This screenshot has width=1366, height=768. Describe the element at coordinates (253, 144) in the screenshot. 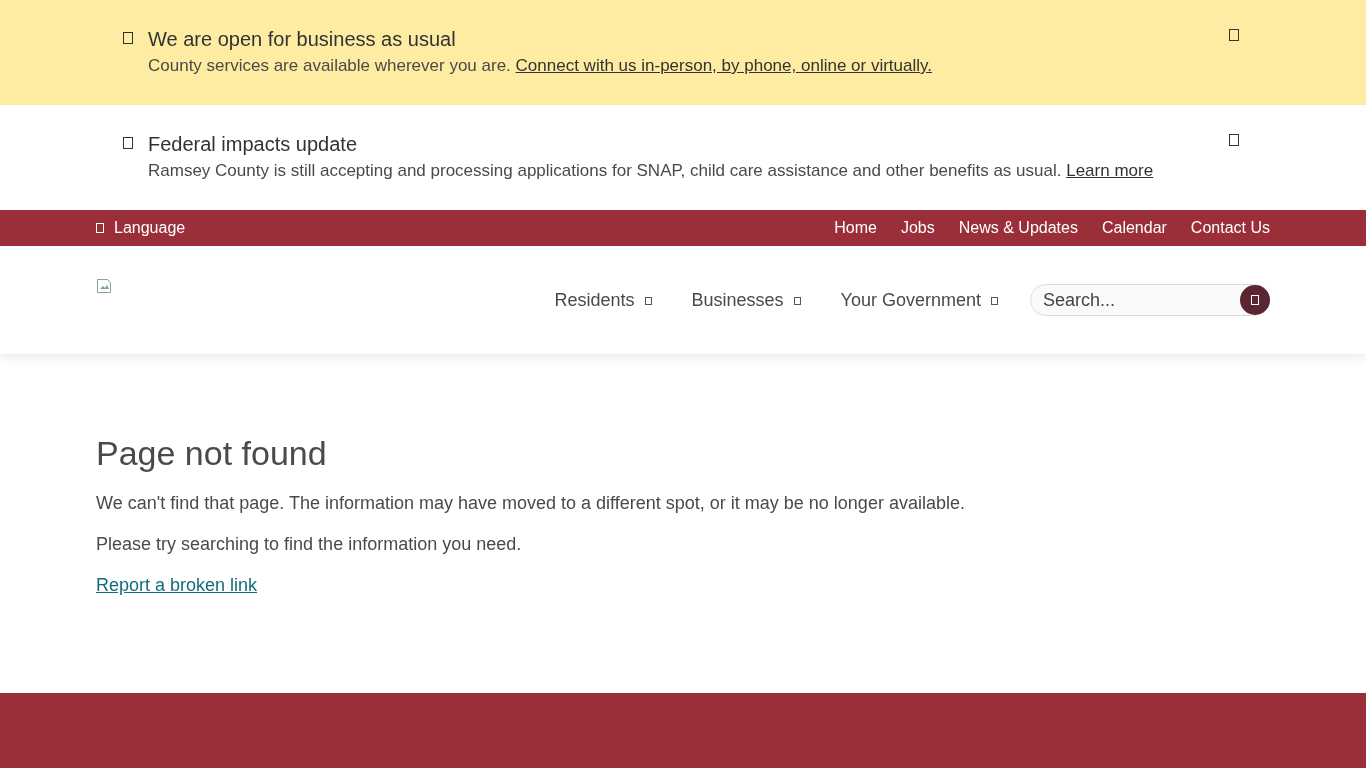

I see `alert-title: Federal impacts update` at that location.